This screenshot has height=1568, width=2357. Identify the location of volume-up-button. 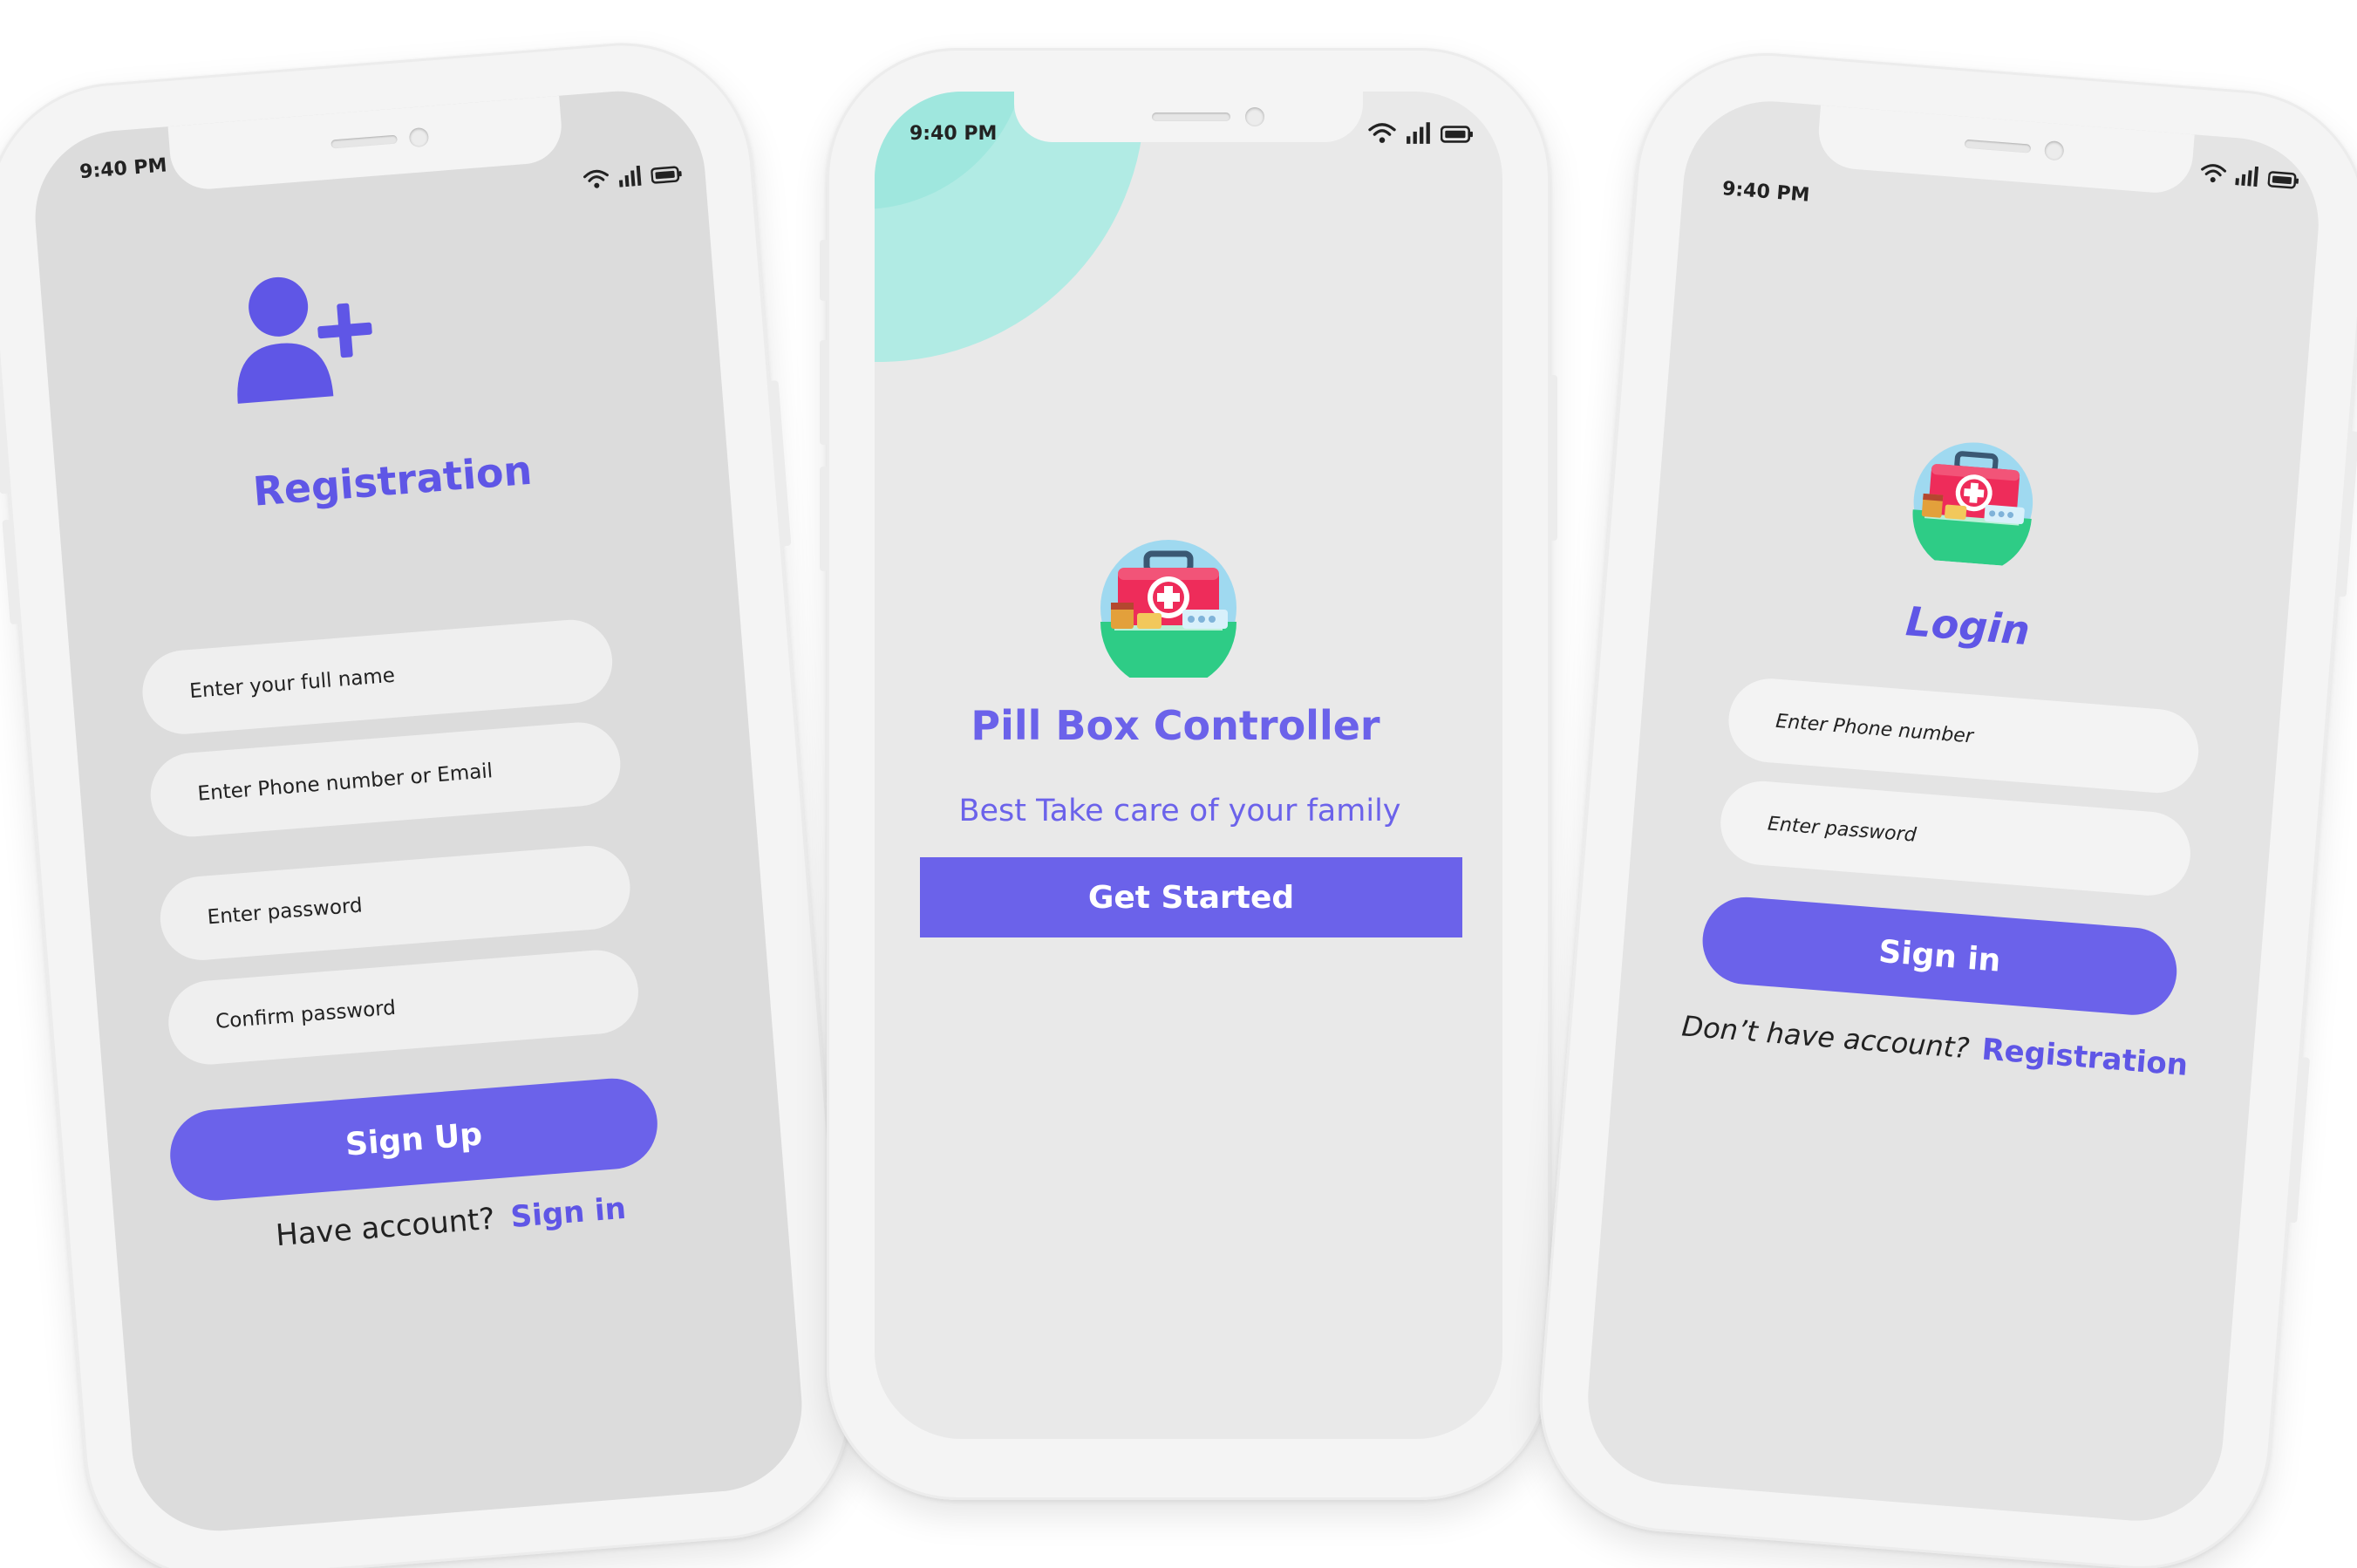
(824, 392).